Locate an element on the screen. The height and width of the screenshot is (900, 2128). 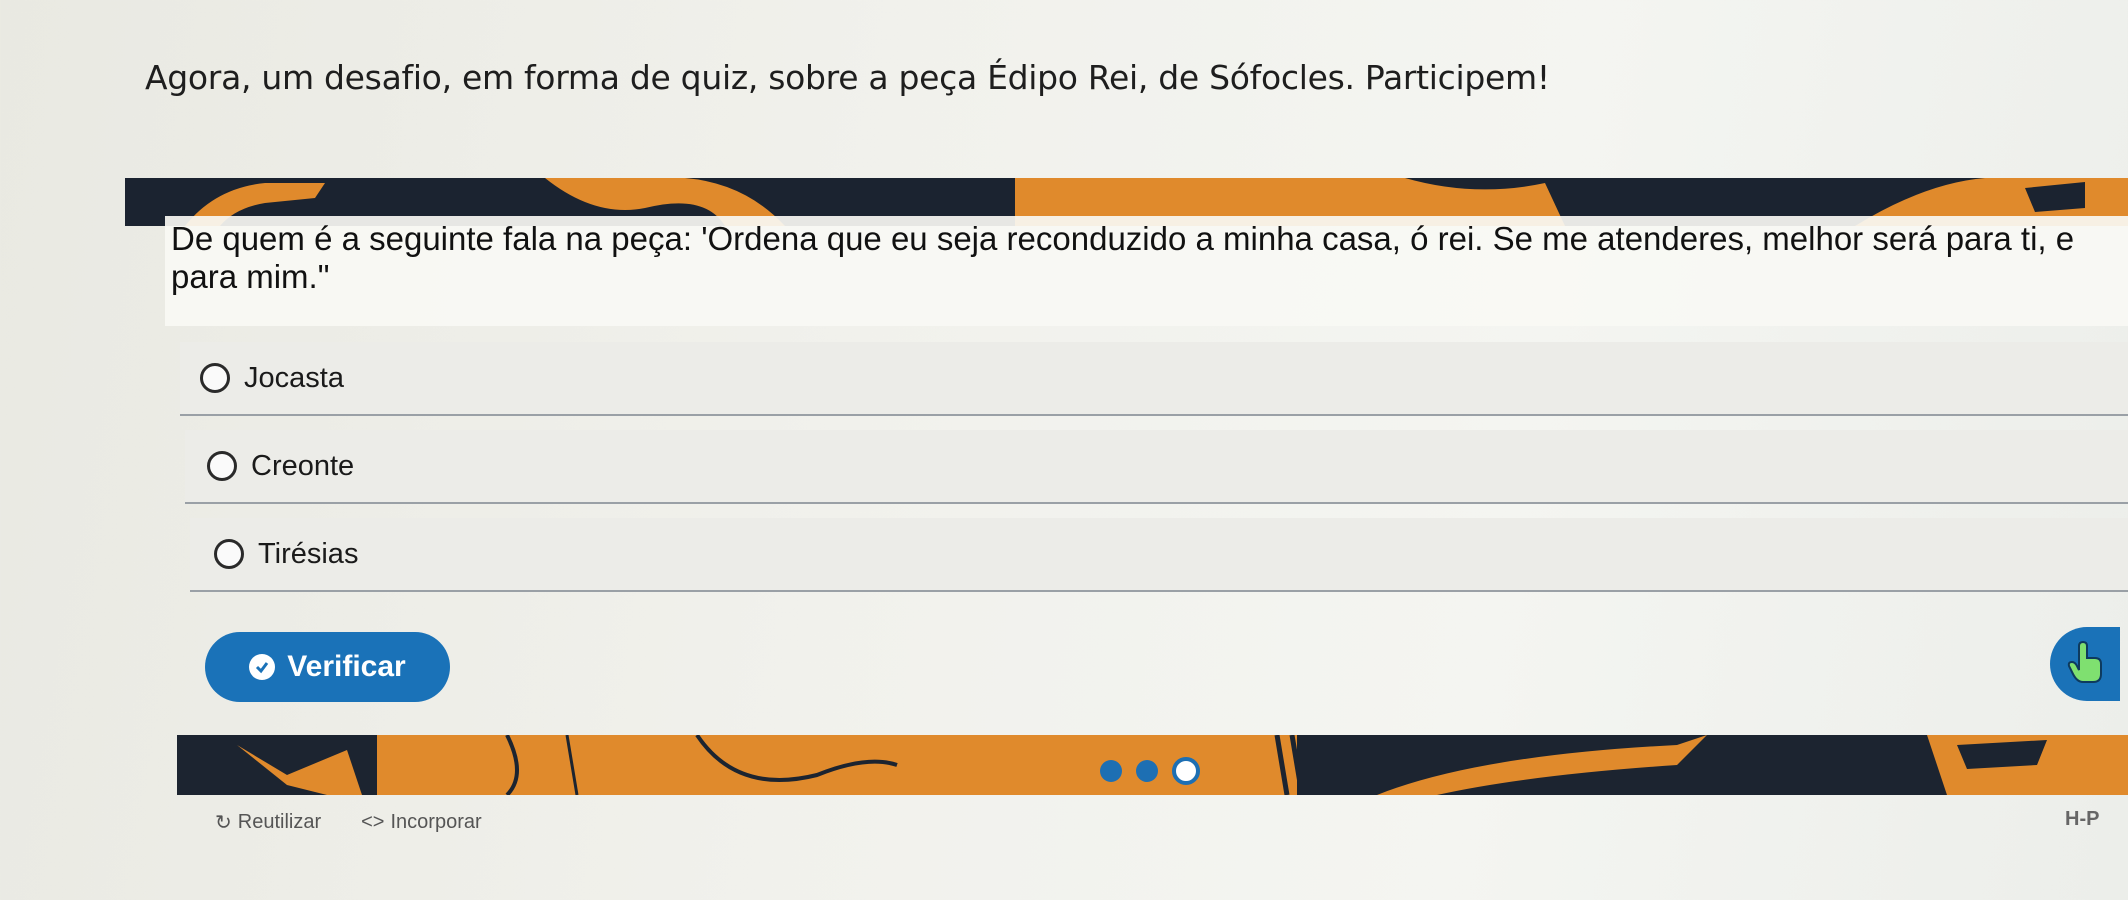
brand-mark: H-P is located at coordinates (2082, 819).